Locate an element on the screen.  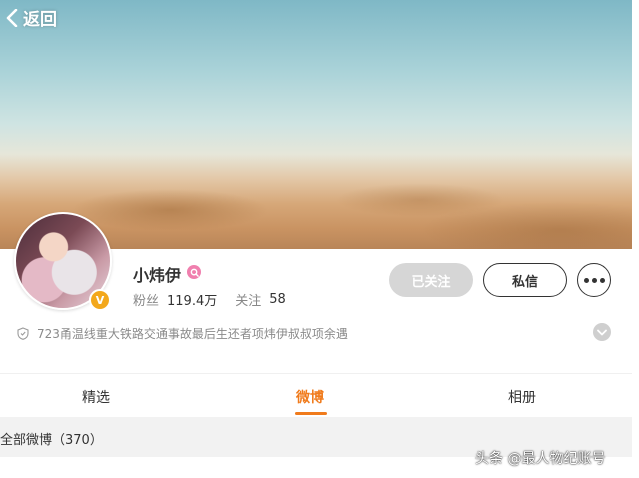
back-button: 返回 is located at coordinates (31, 17).